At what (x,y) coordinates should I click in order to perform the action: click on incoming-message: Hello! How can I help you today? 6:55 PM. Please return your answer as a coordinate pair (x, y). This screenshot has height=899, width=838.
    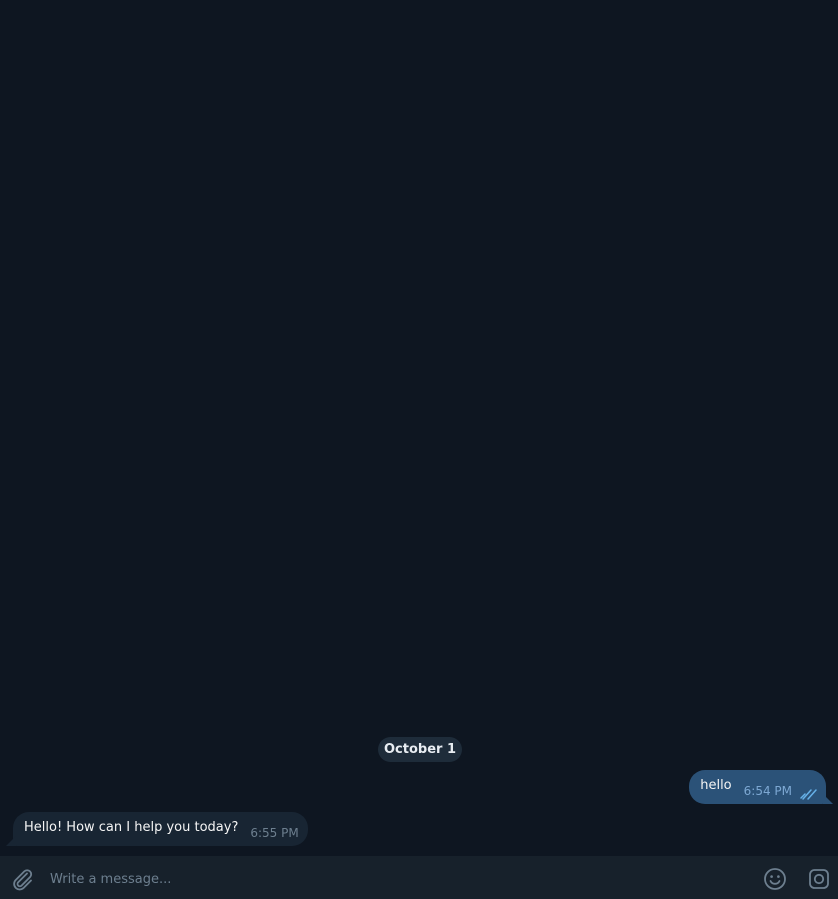
    Looking at the image, I should click on (157, 829).